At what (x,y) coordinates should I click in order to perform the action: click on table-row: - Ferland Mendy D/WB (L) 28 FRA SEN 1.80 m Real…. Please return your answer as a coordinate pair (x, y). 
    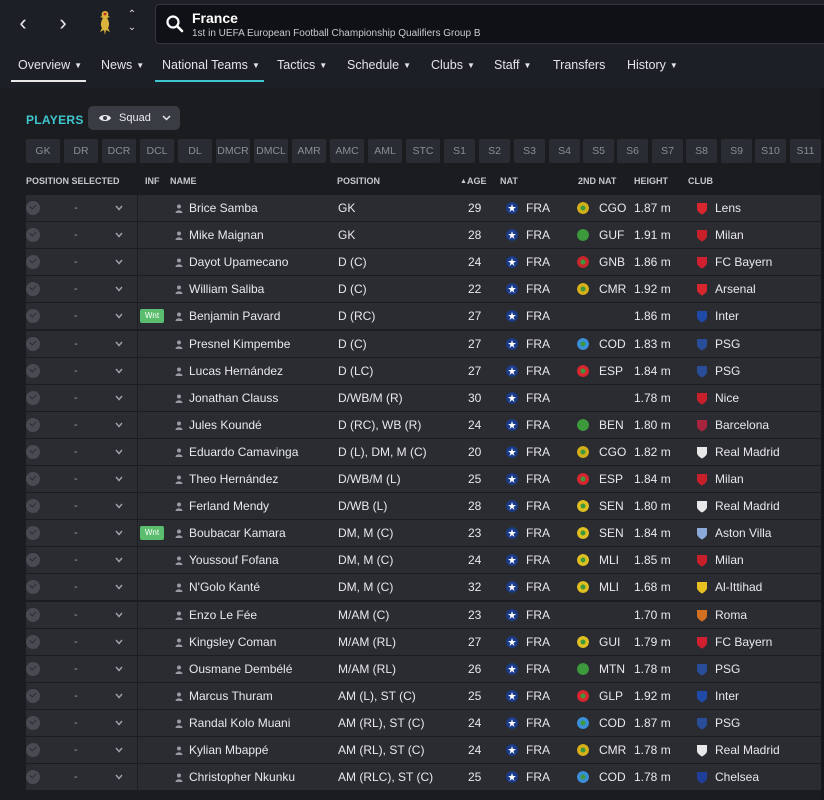
    Looking at the image, I should click on (425, 506).